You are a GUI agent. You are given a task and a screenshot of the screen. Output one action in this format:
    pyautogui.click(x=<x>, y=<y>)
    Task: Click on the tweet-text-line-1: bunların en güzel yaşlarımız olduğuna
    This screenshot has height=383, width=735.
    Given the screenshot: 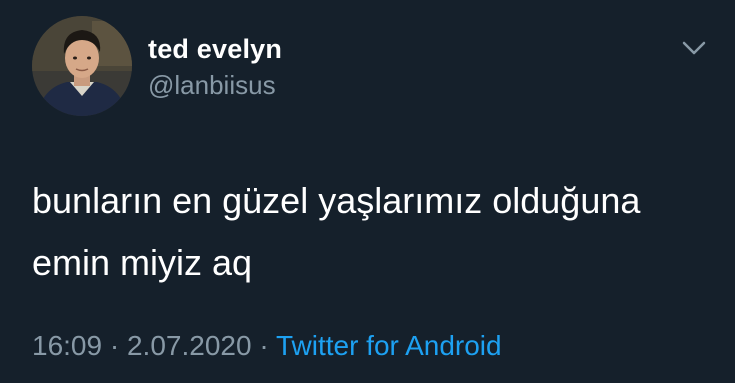 What is the action you would take?
    pyautogui.click(x=336, y=200)
    